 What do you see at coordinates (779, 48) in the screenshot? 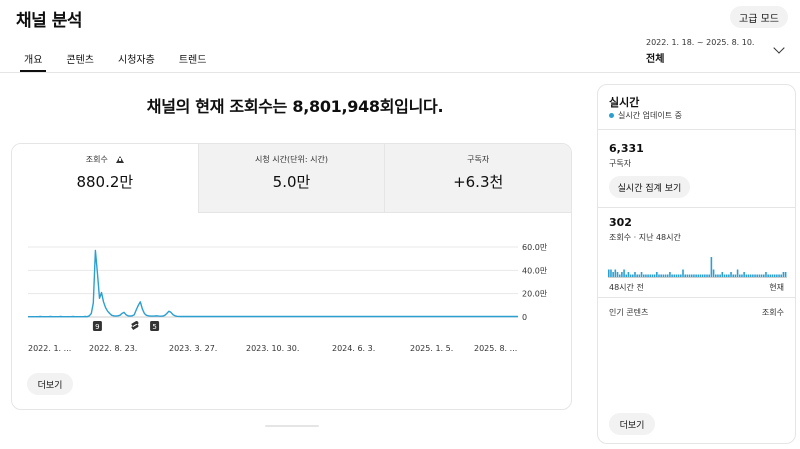
I see `chevron-down-icon` at bounding box center [779, 48].